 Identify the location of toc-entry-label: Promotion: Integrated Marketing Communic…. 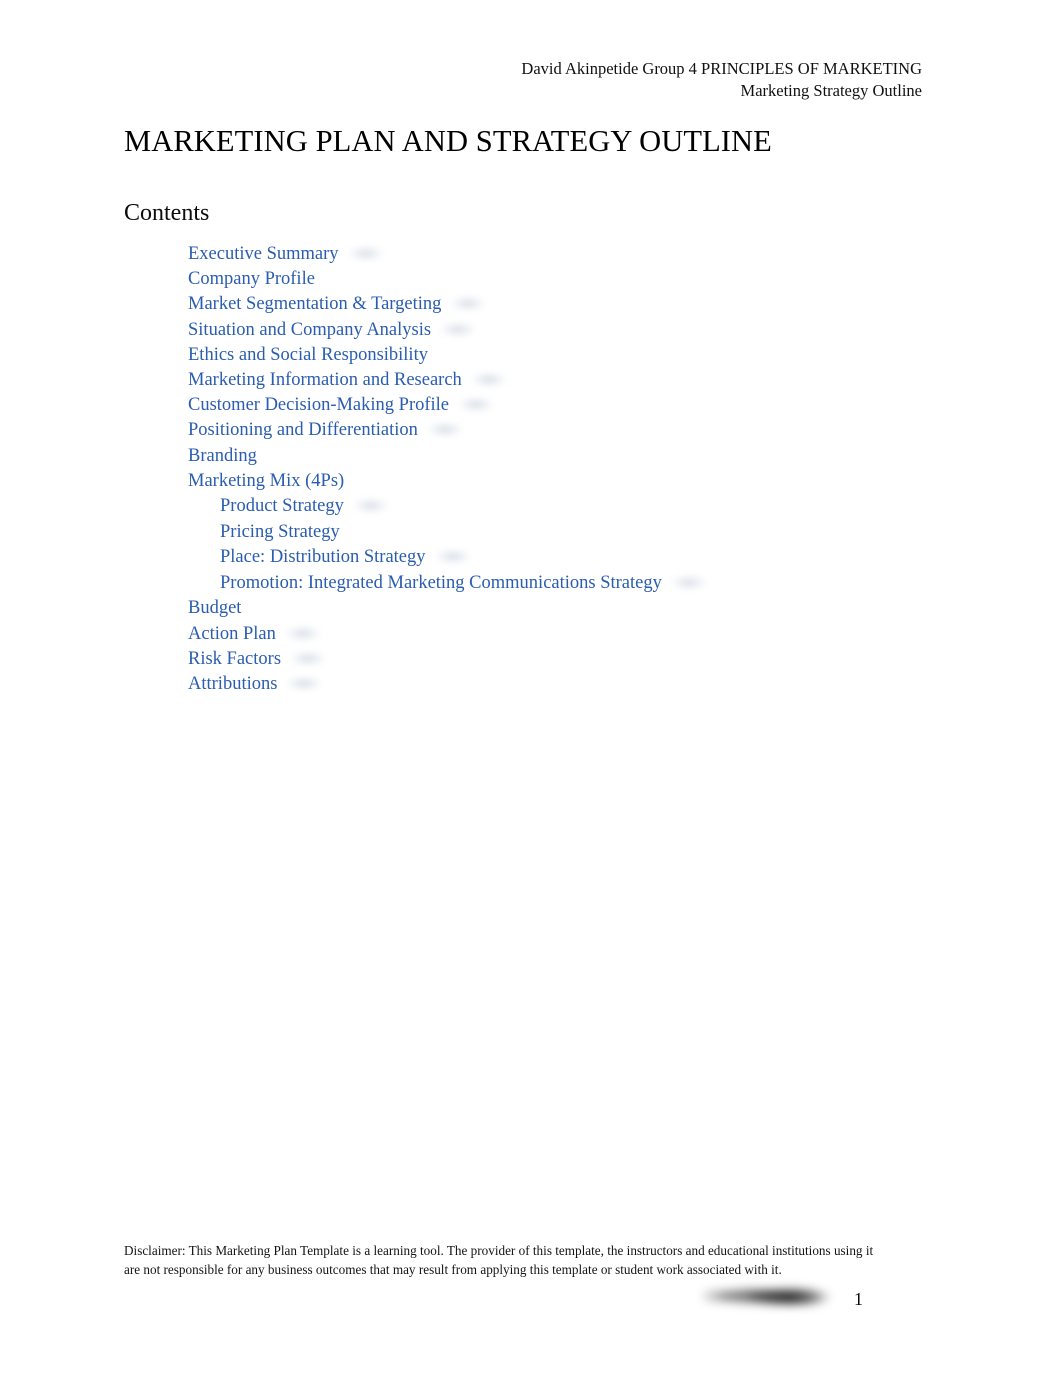
(441, 582).